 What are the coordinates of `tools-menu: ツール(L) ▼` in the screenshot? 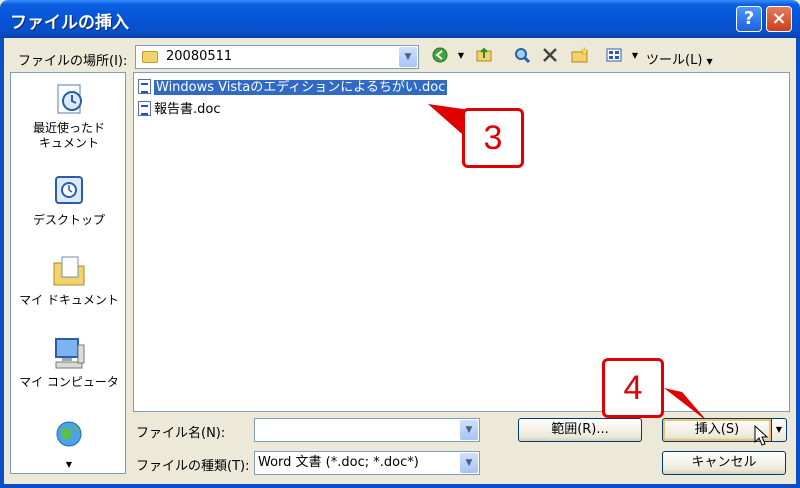 It's located at (679, 58).